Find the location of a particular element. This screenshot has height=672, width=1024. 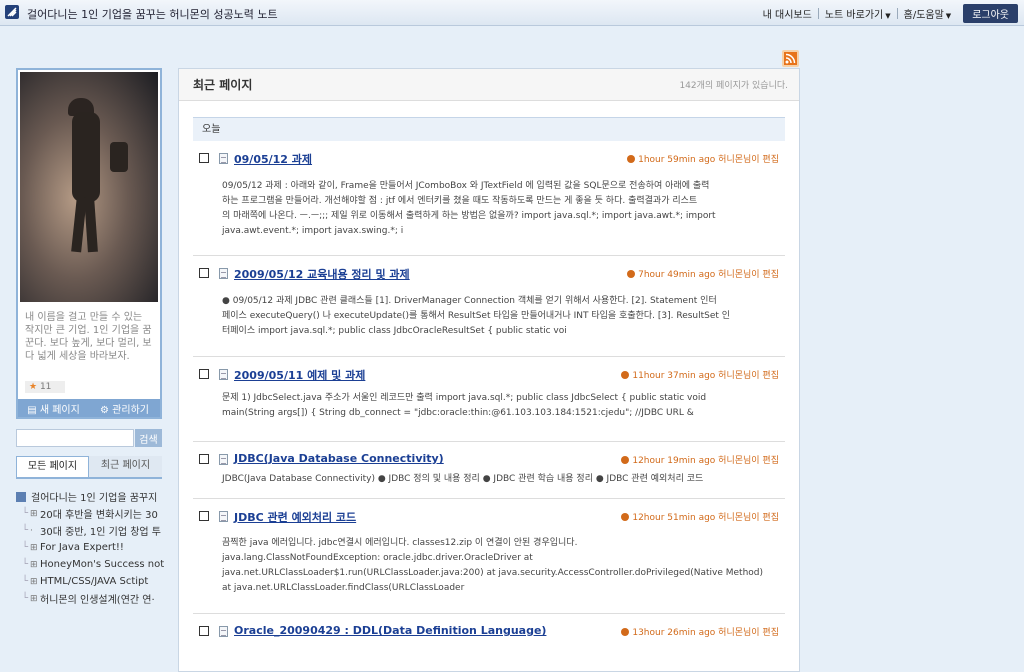

entry-meta-text: 11hour 37min ago 허니몬님이 편집 is located at coordinates (705, 376).